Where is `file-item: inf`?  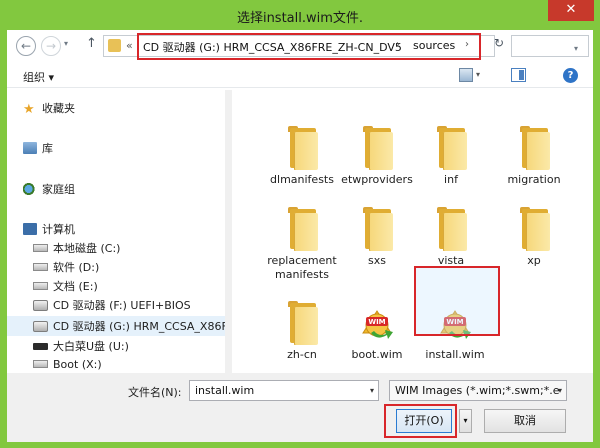 file-item: inf is located at coordinates (451, 156).